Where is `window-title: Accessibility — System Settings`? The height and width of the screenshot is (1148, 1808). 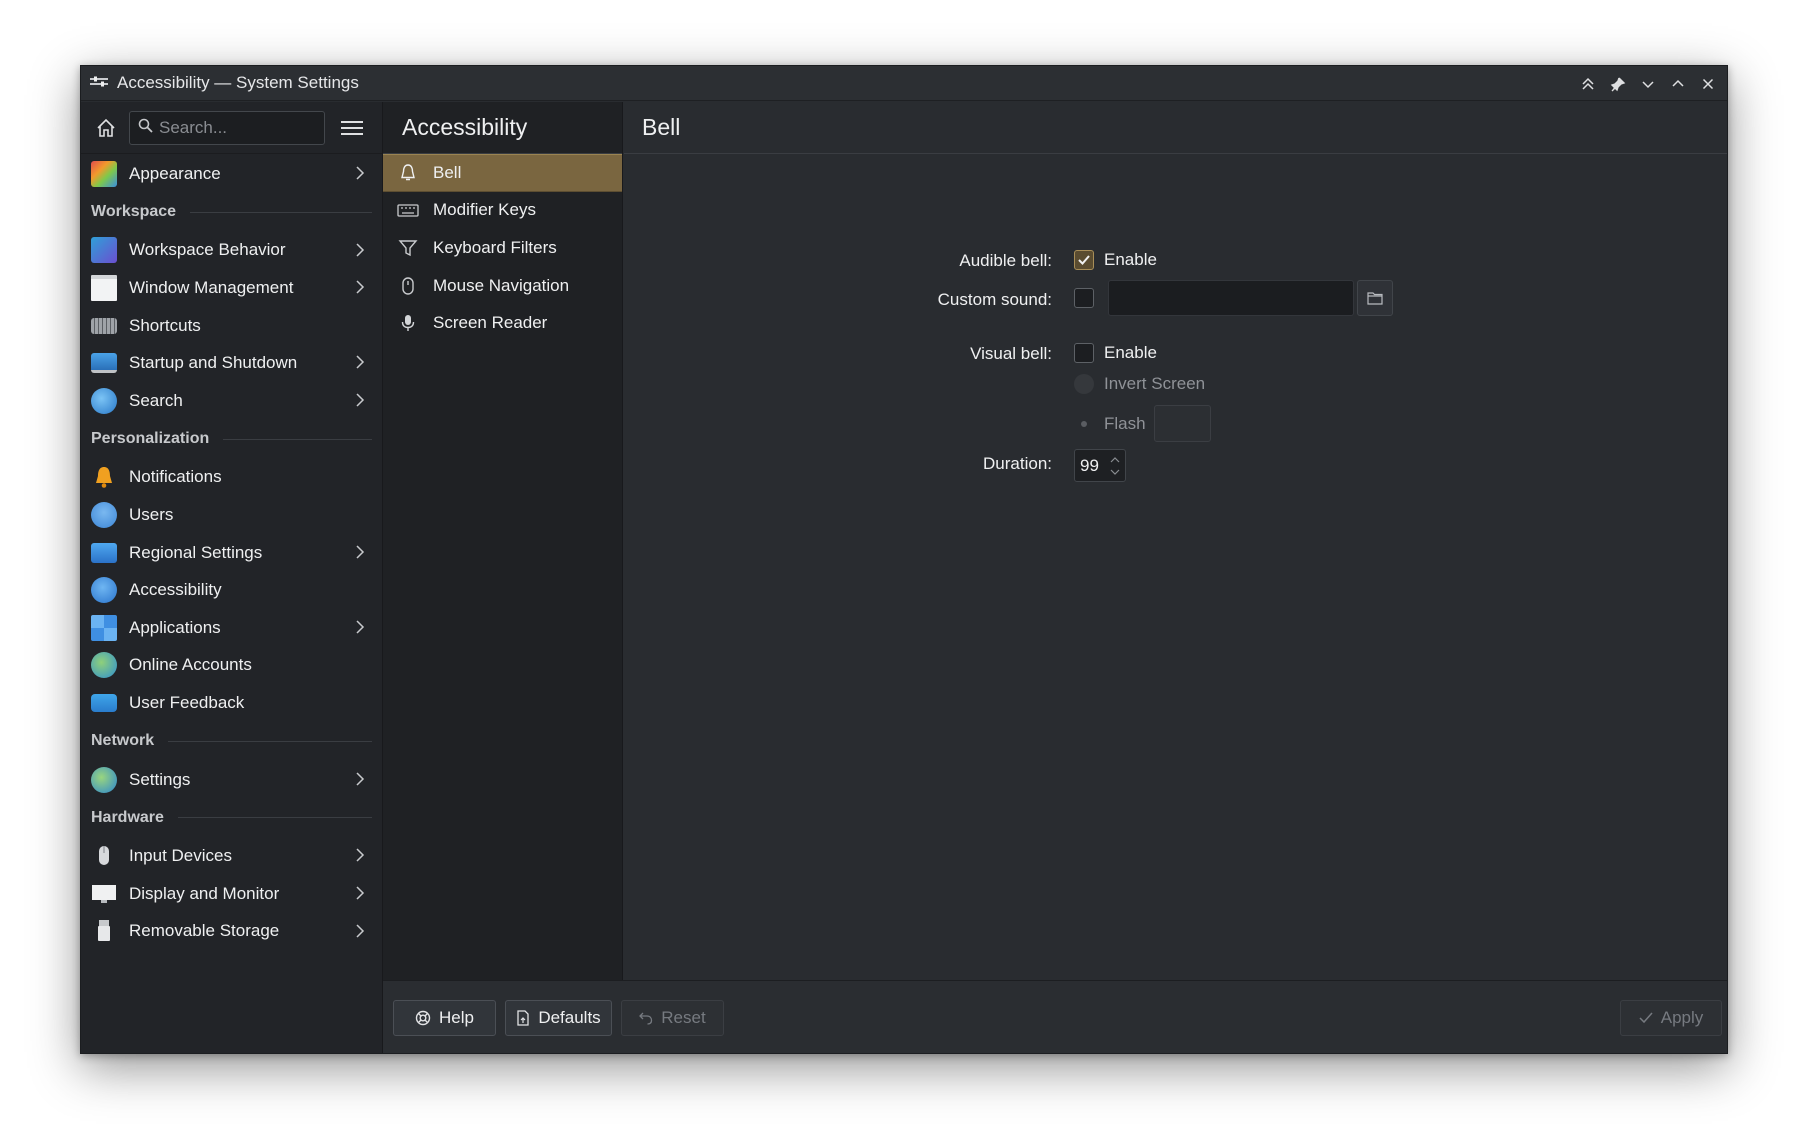 window-title: Accessibility — System Settings is located at coordinates (238, 82).